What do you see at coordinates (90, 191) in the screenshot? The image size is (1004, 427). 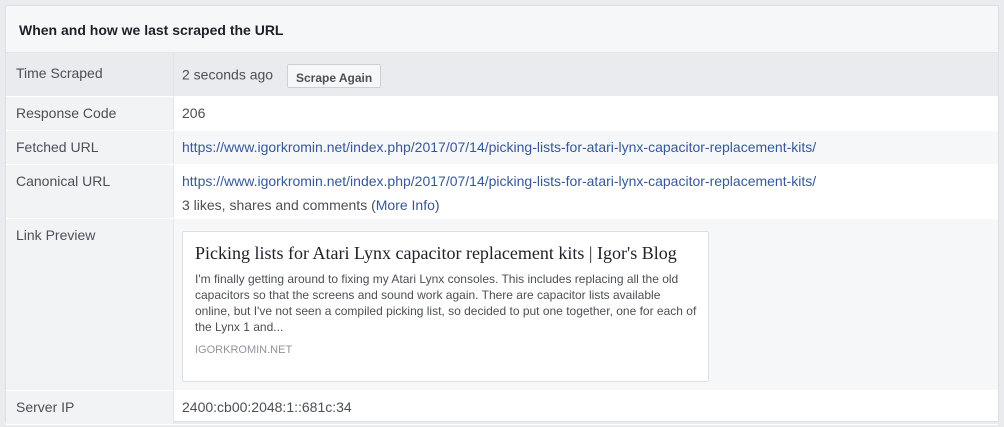 I see `canonical-url-label: Canonical URL` at bounding box center [90, 191].